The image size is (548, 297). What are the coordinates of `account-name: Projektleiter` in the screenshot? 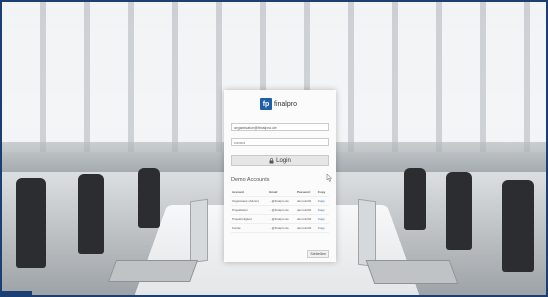 It's located at (250, 210).